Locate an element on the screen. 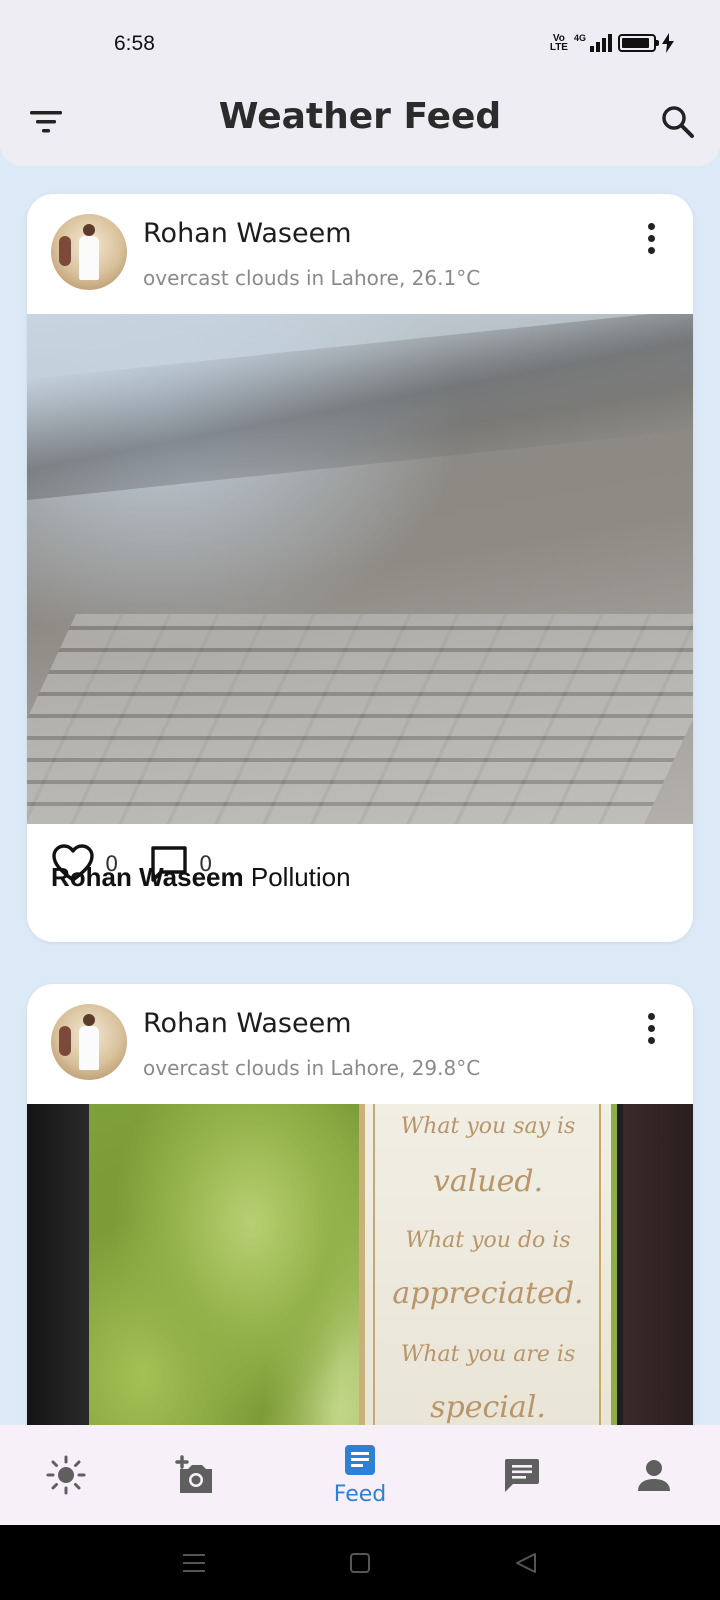 Image resolution: width=720 pixels, height=1600 pixels. network-type-label: 4G is located at coordinates (579, 38).